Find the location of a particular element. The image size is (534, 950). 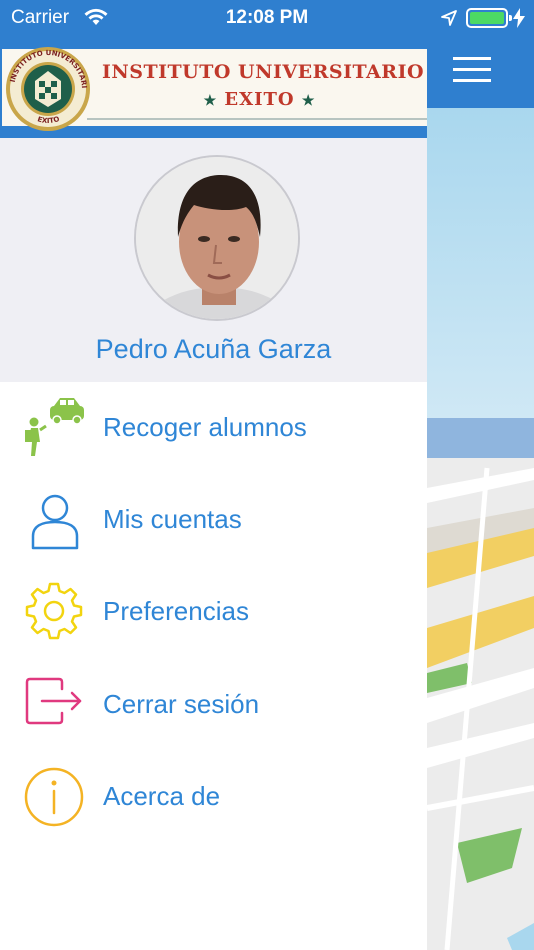

user-account-icon is located at coordinates (54, 520).